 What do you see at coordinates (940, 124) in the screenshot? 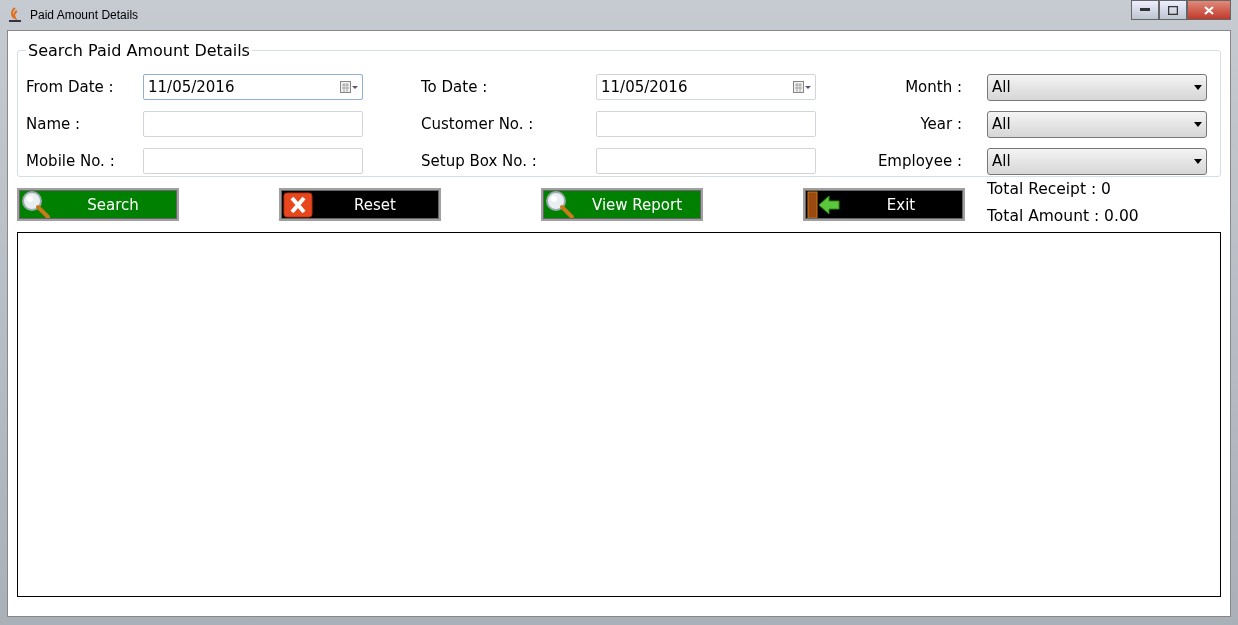
I see `field-label: Year :` at bounding box center [940, 124].